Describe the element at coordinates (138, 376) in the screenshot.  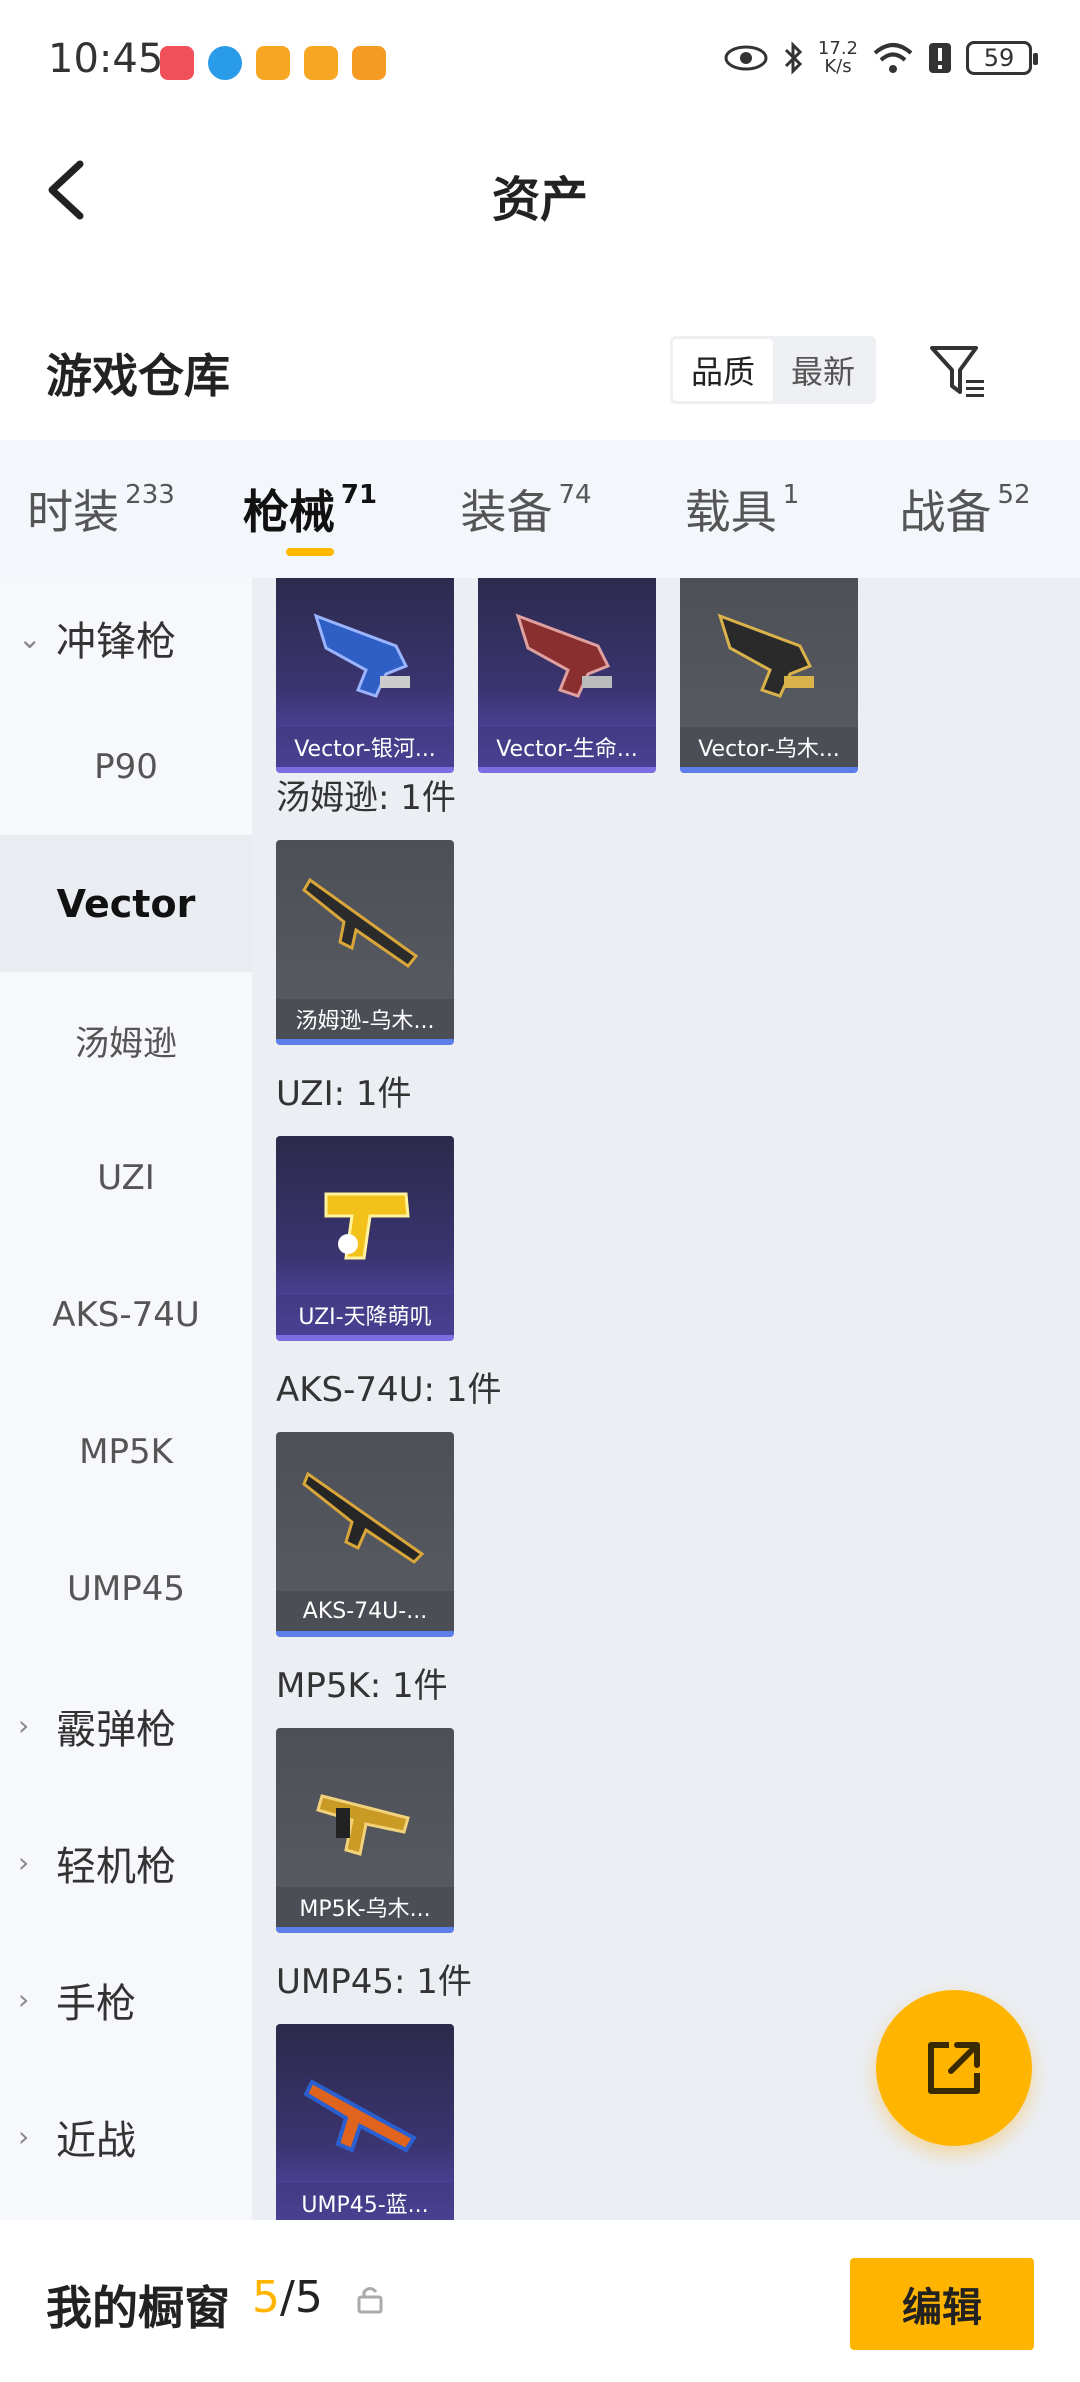
I see `warehouse-title: 游戏仓库` at that location.